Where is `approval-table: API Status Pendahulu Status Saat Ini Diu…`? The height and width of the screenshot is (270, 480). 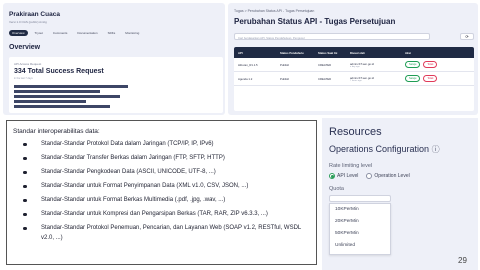
approval-table: API Status Pendahulu Status Saat Ini Diu… is located at coordinates (354, 79).